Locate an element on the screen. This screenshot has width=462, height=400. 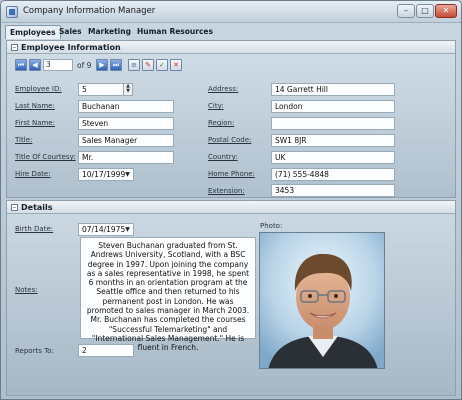
record-count-text: of 9 is located at coordinates (84, 65).